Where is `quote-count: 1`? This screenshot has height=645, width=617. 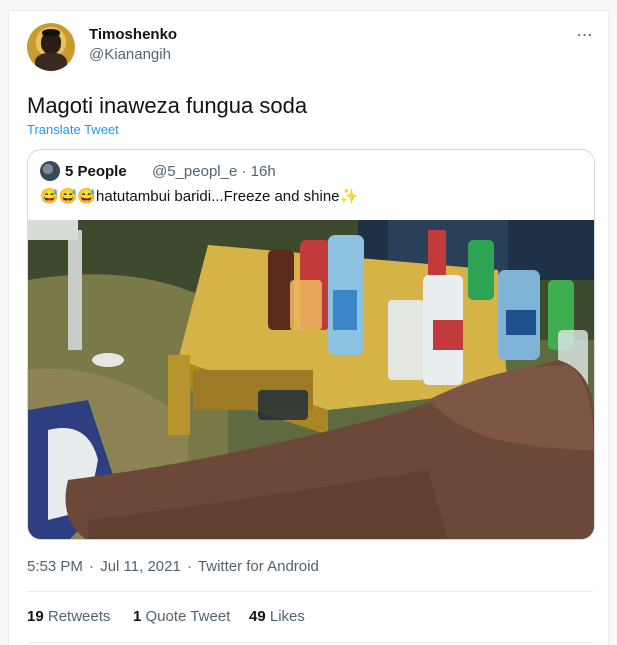 quote-count: 1 is located at coordinates (137, 616).